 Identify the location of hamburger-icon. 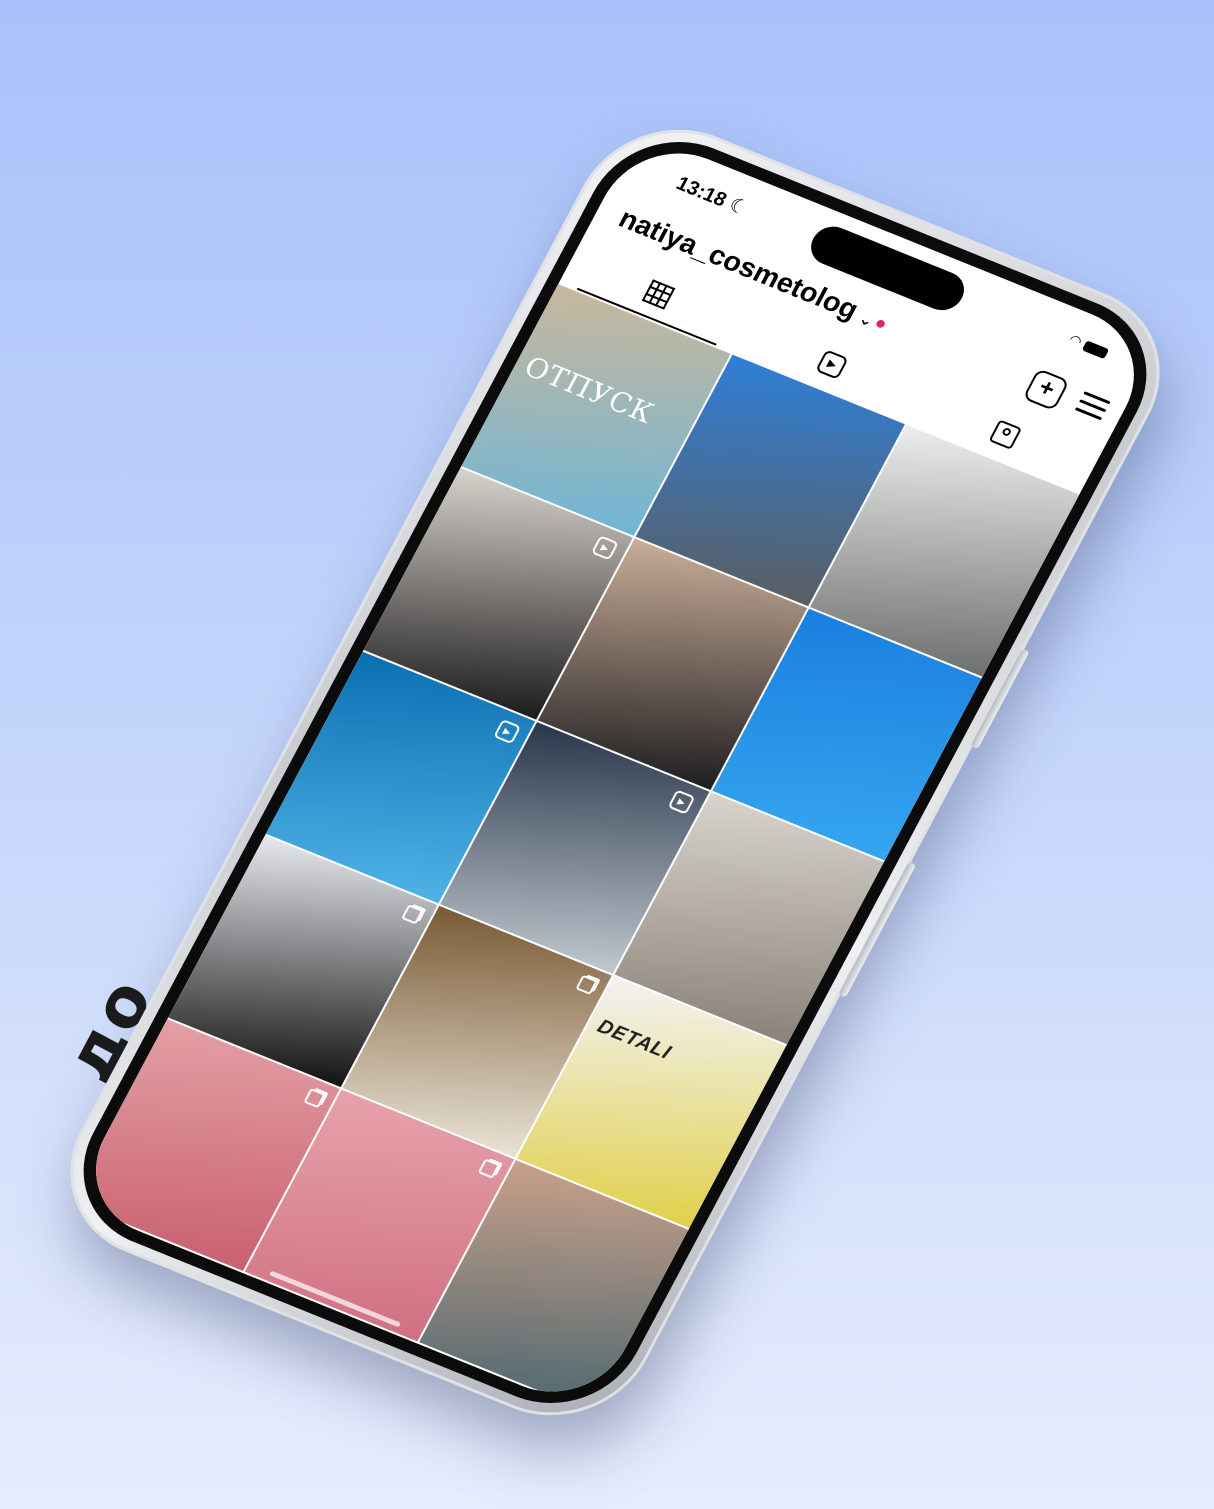
(1091, 408).